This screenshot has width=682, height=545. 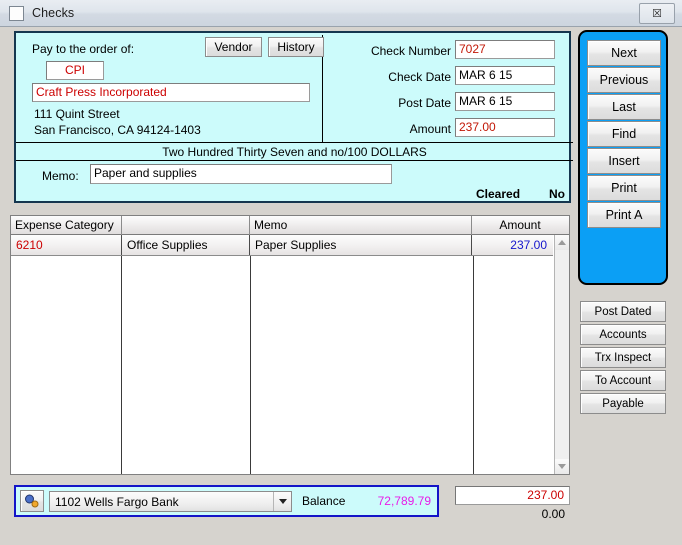 I want to click on total-distributed-value: 237.00, so click(x=512, y=495).